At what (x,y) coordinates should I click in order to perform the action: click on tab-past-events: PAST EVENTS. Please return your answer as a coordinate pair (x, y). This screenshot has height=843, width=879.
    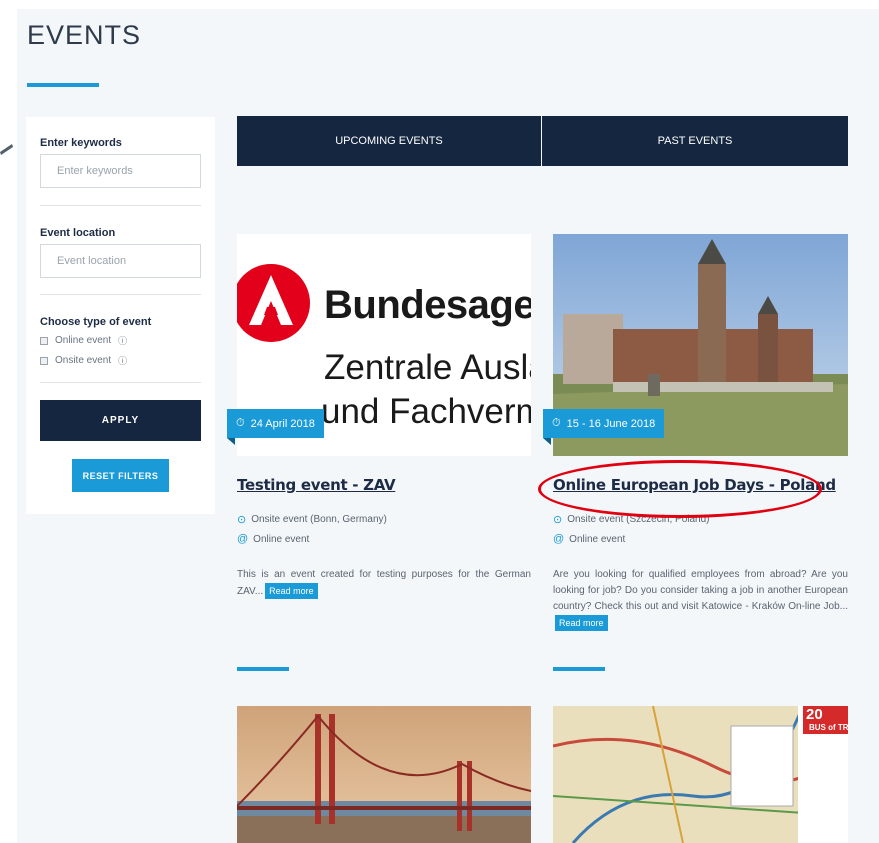
    Looking at the image, I should click on (695, 141).